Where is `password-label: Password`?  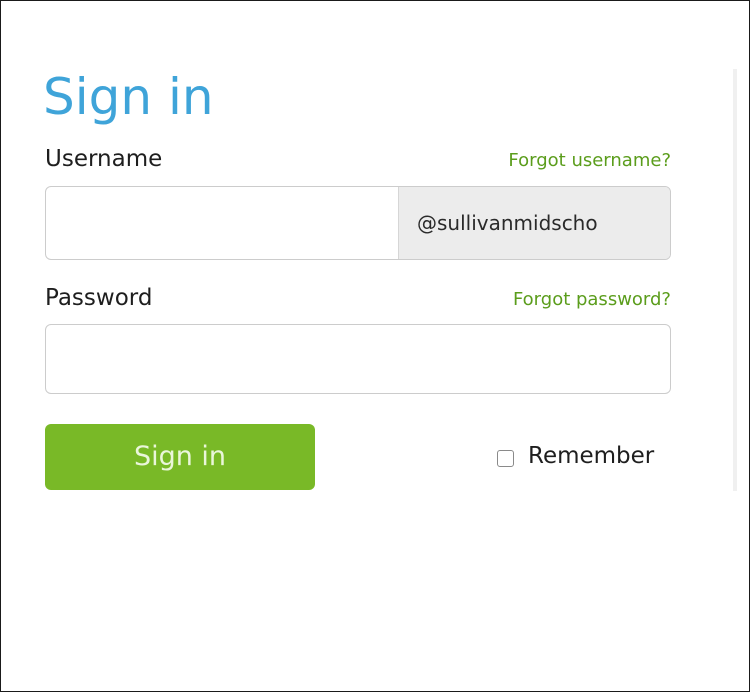 password-label: Password is located at coordinates (99, 298).